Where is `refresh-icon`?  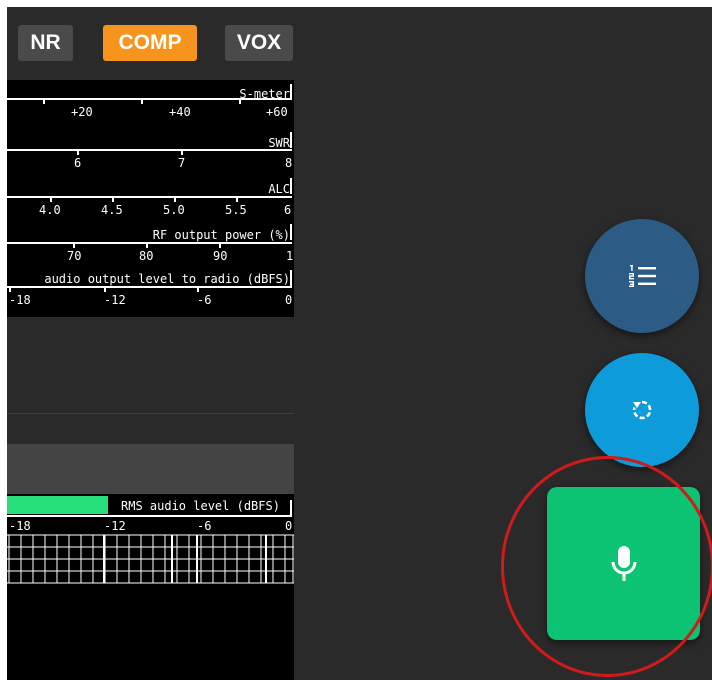
refresh-icon is located at coordinates (642, 410).